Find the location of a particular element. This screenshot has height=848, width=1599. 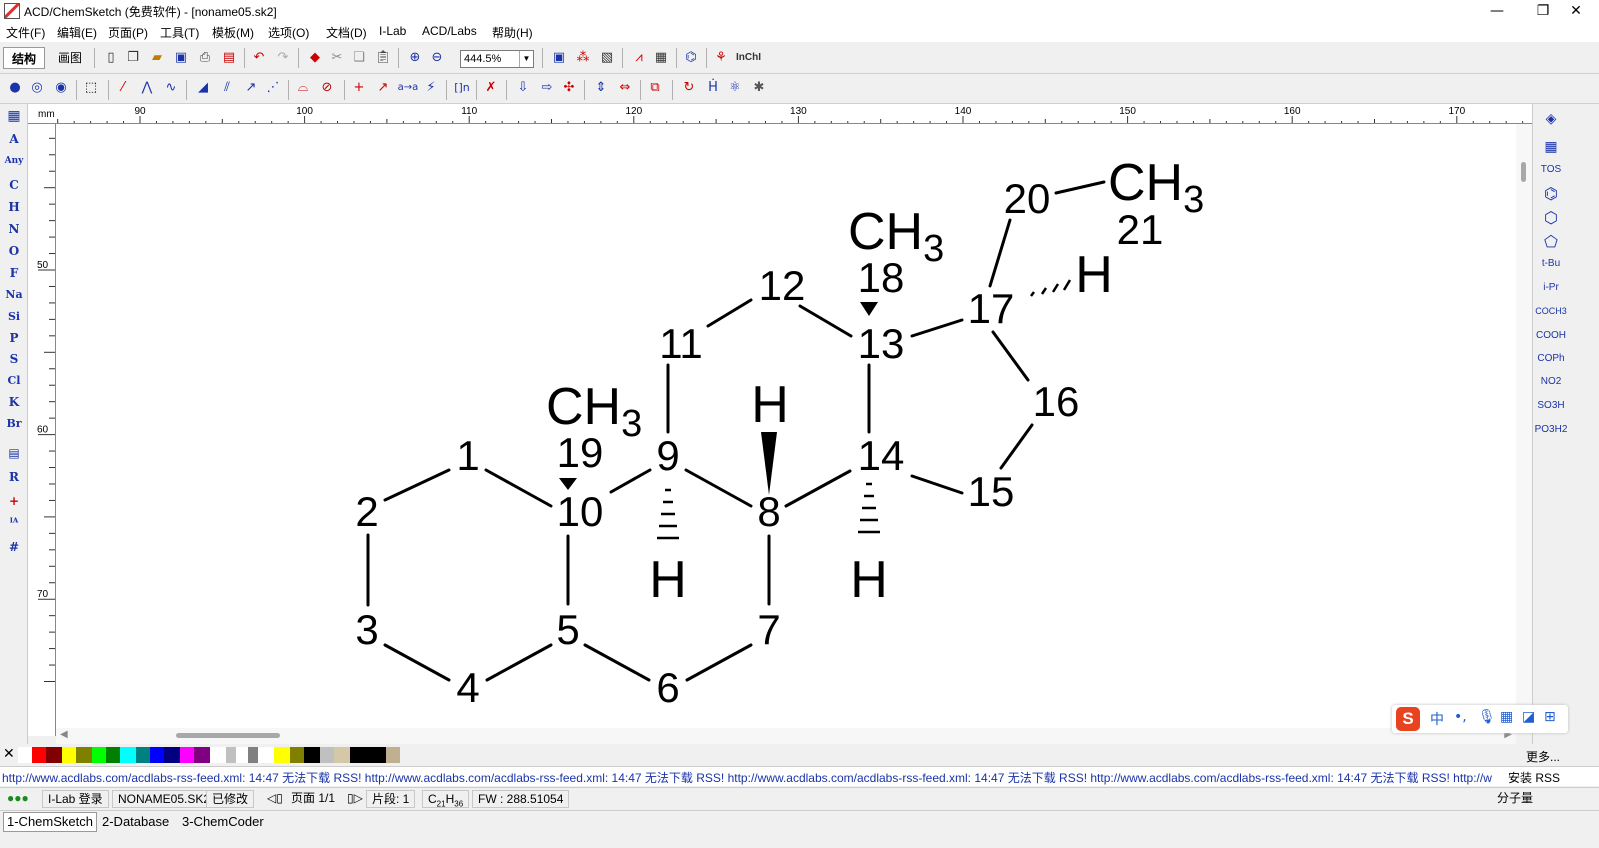

atom-label: 8 is located at coordinates (768, 511).